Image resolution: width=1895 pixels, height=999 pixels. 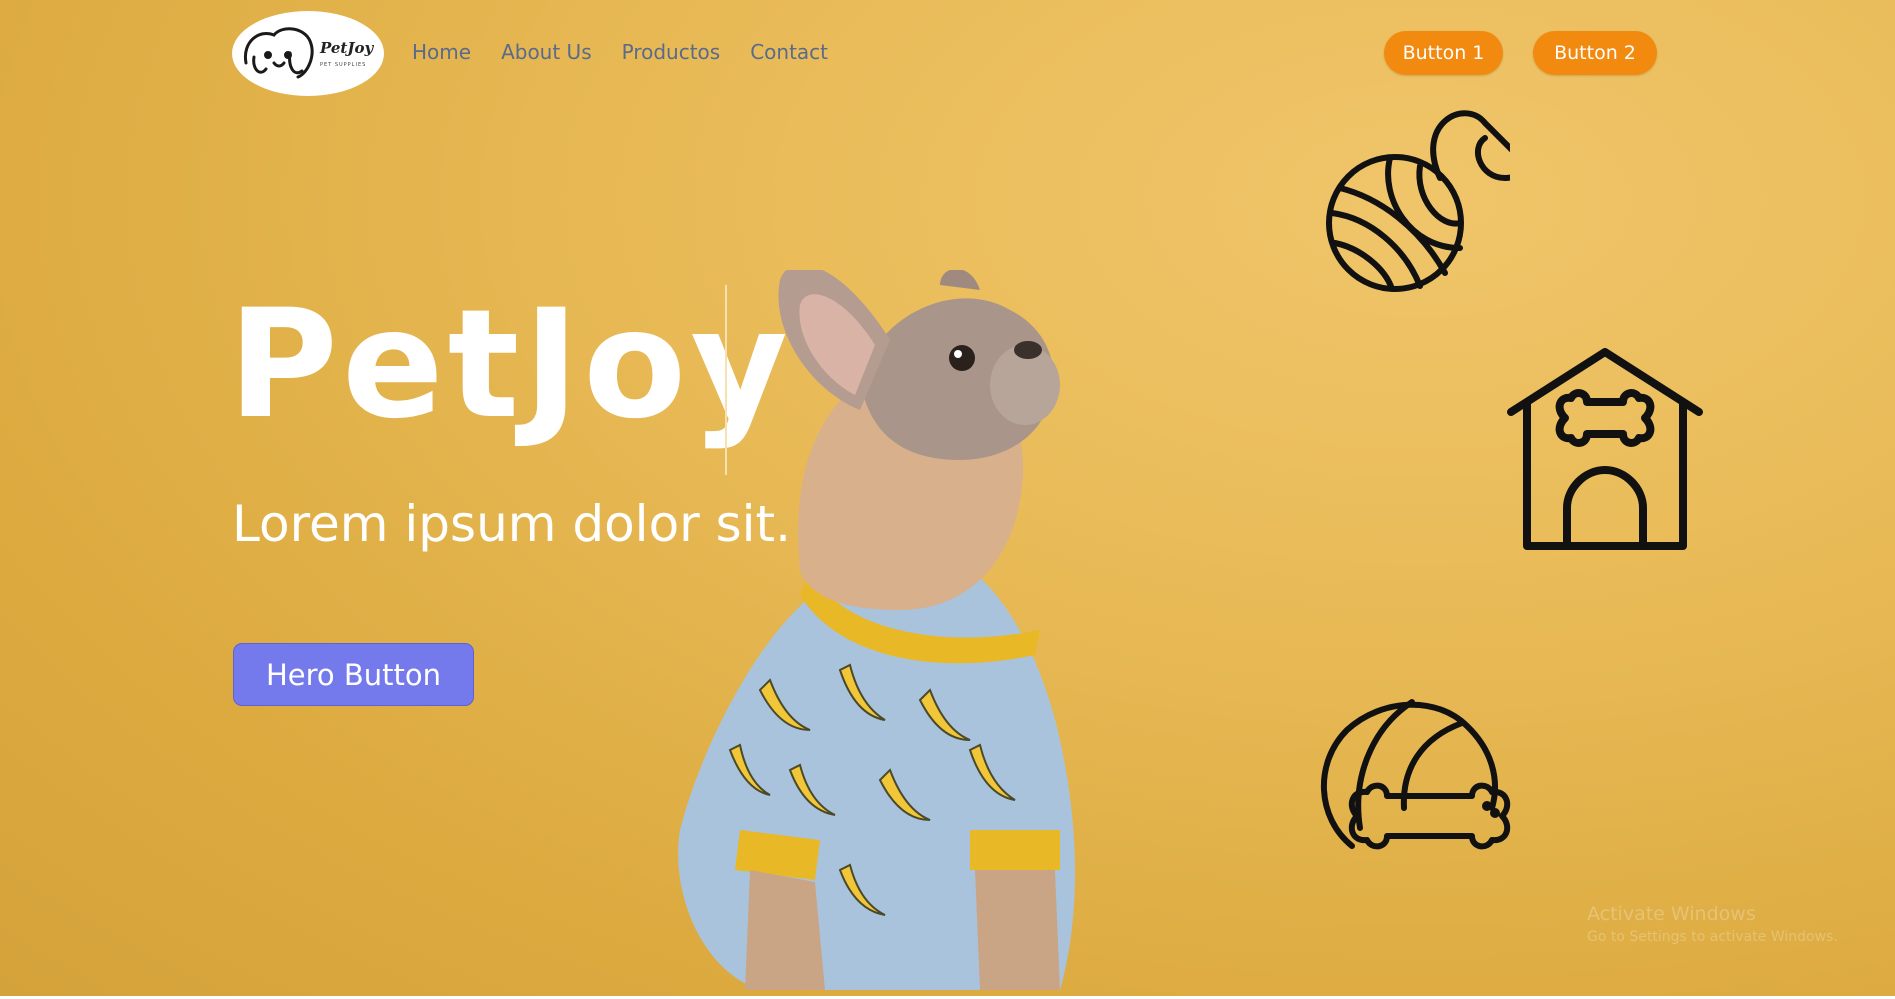 I want to click on hero-title: PetJoy, so click(x=510, y=365).